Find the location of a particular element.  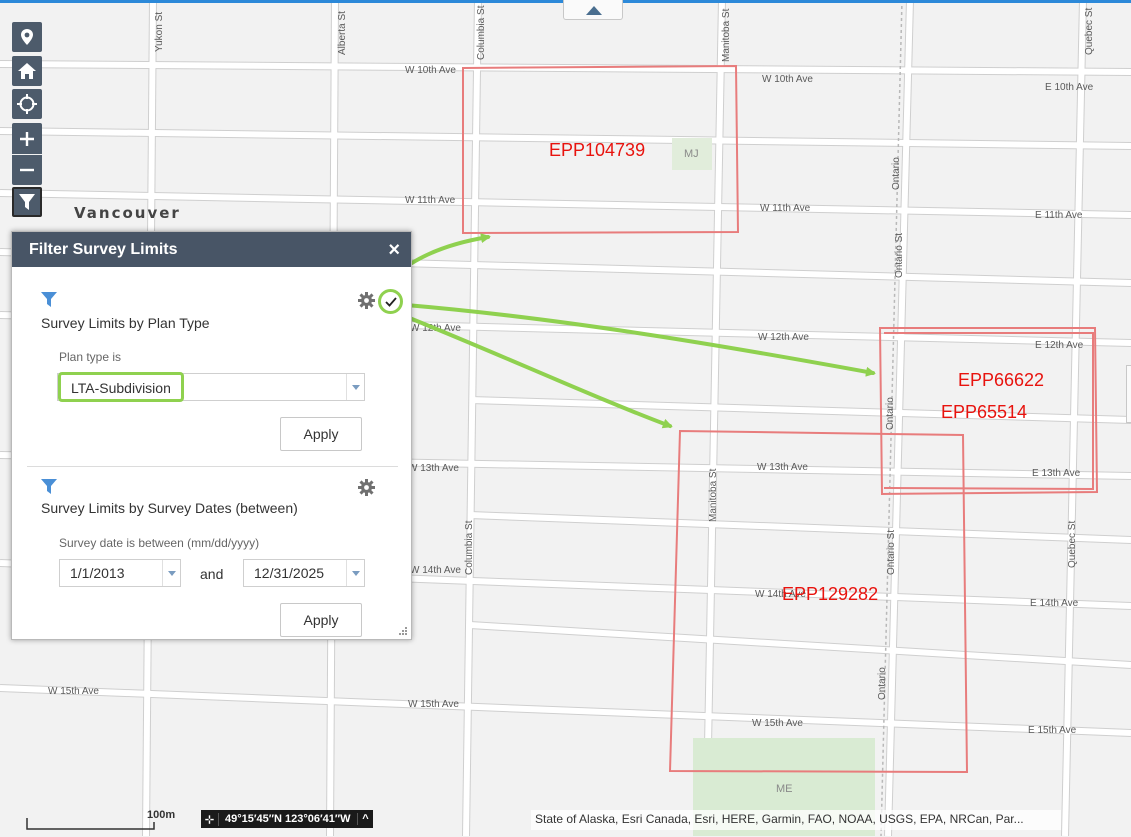

city-label: Vancouver is located at coordinates (127, 213).